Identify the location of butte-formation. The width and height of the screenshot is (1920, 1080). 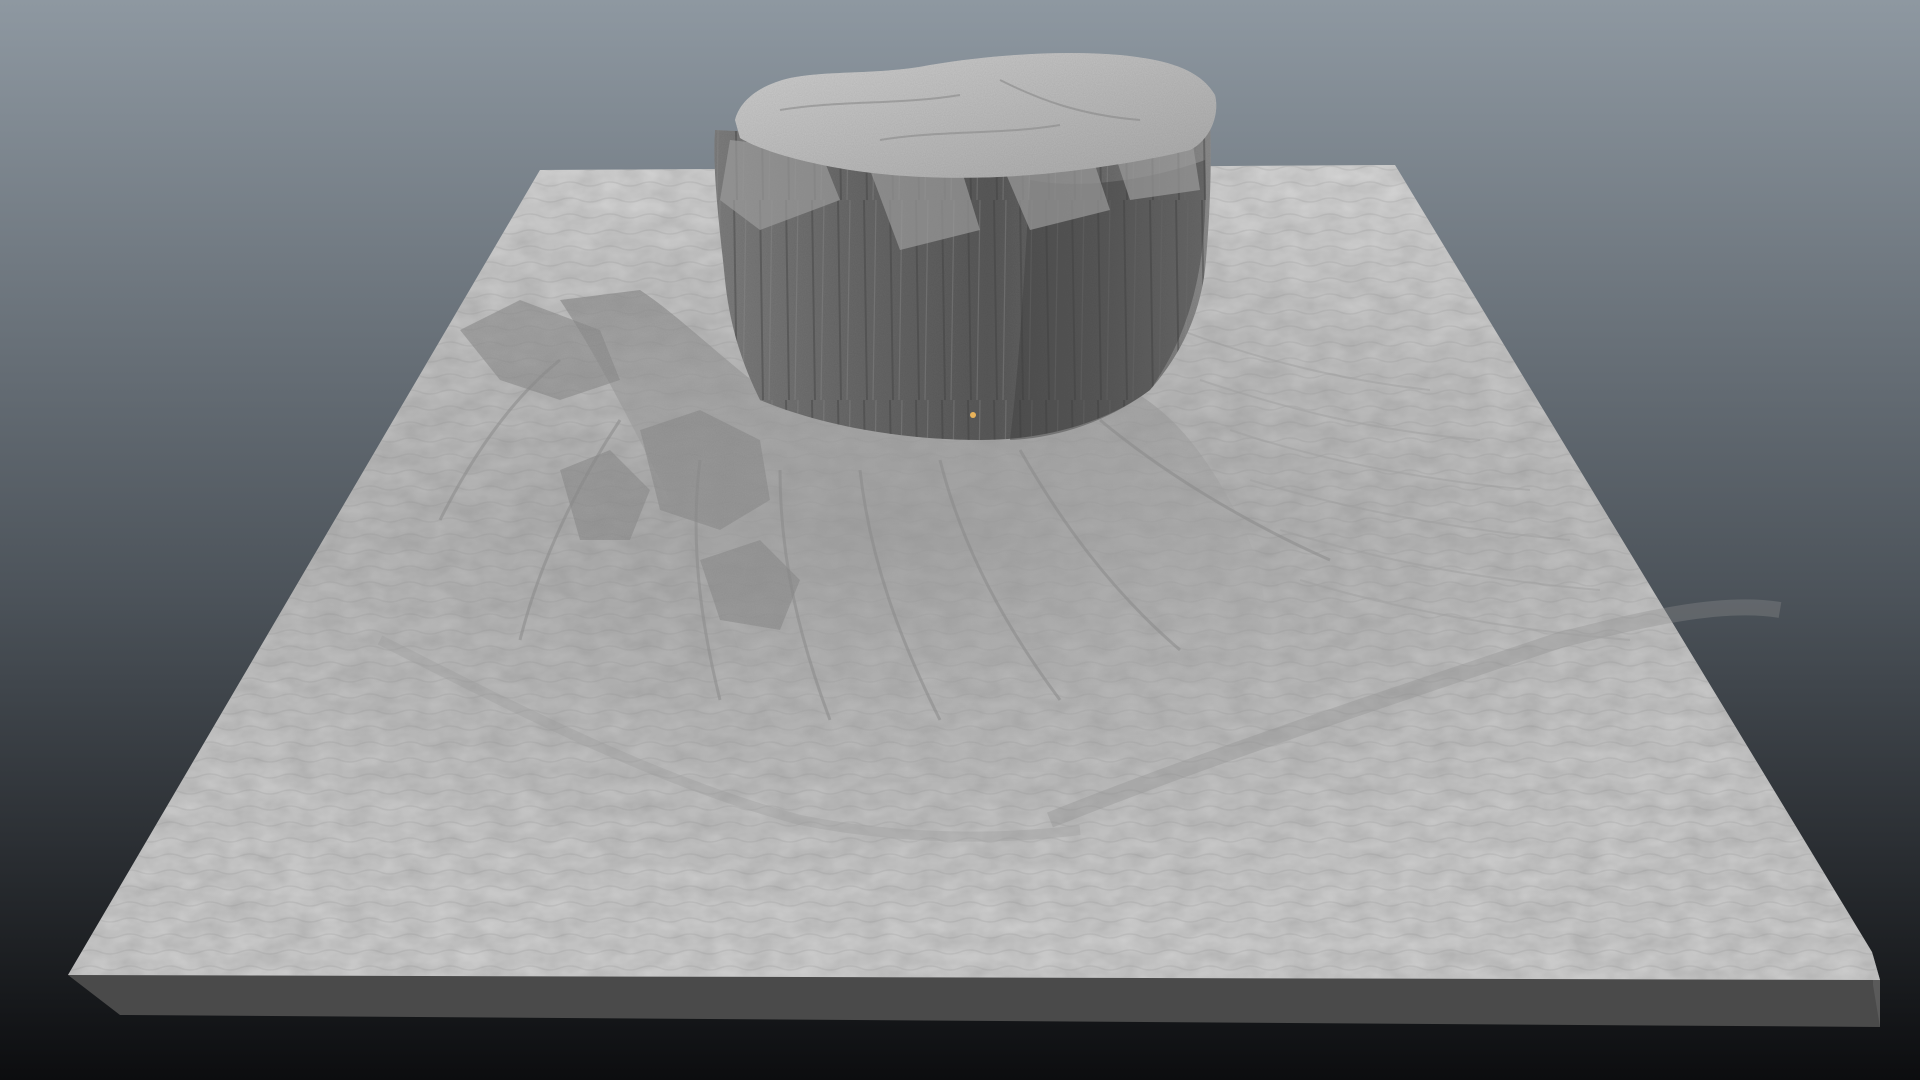
(965, 246).